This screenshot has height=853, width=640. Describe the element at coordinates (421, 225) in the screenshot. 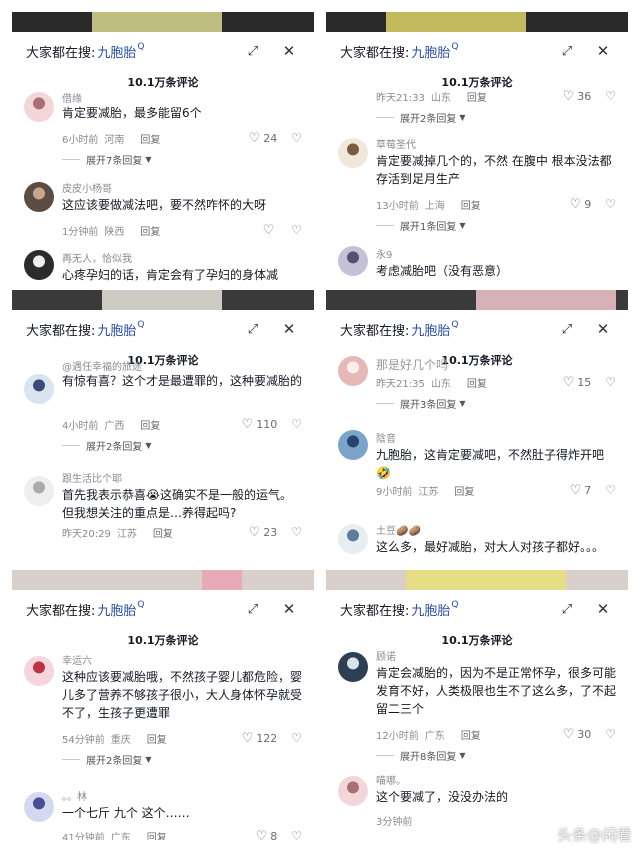

I see `expand-replies-button: 展开1条回复 ▼` at that location.